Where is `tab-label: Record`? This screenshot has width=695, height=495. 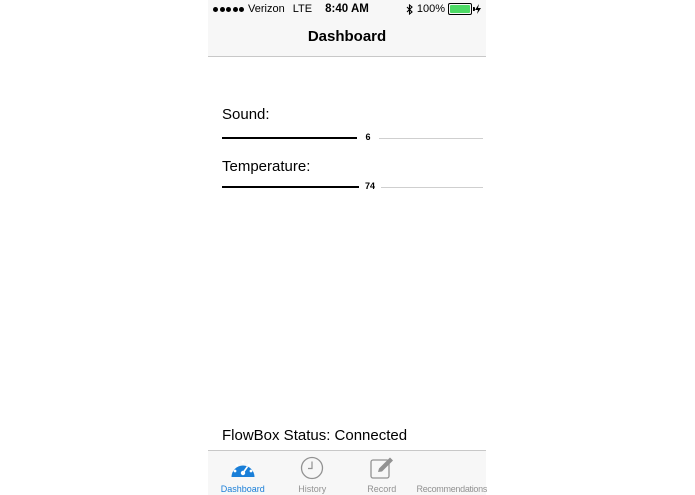 tab-label: Record is located at coordinates (382, 489).